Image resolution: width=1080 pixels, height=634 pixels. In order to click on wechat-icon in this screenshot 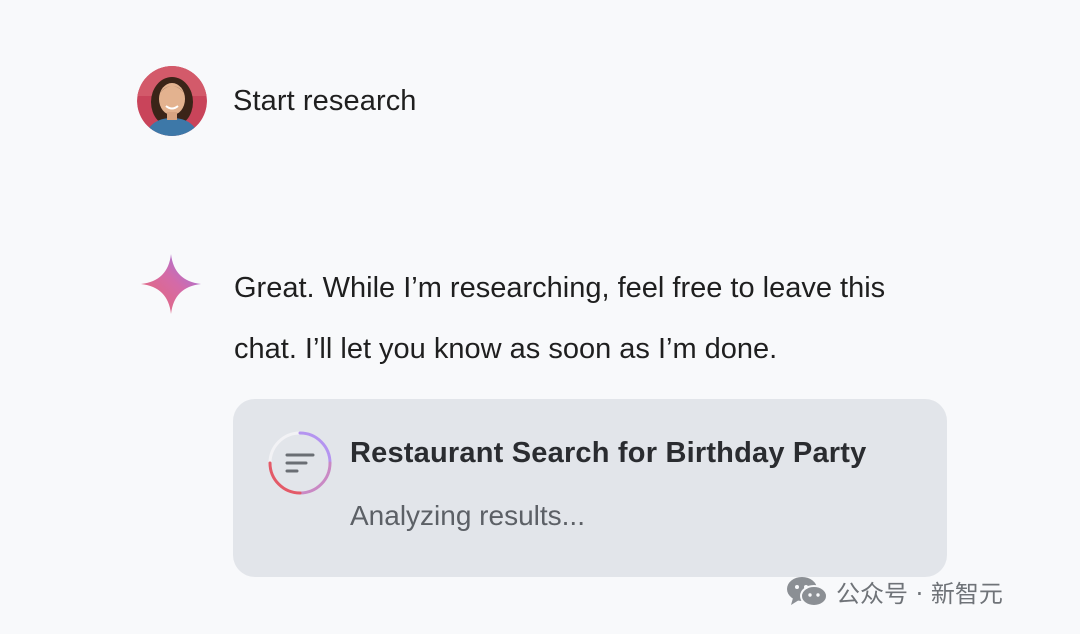, I will do `click(807, 591)`.